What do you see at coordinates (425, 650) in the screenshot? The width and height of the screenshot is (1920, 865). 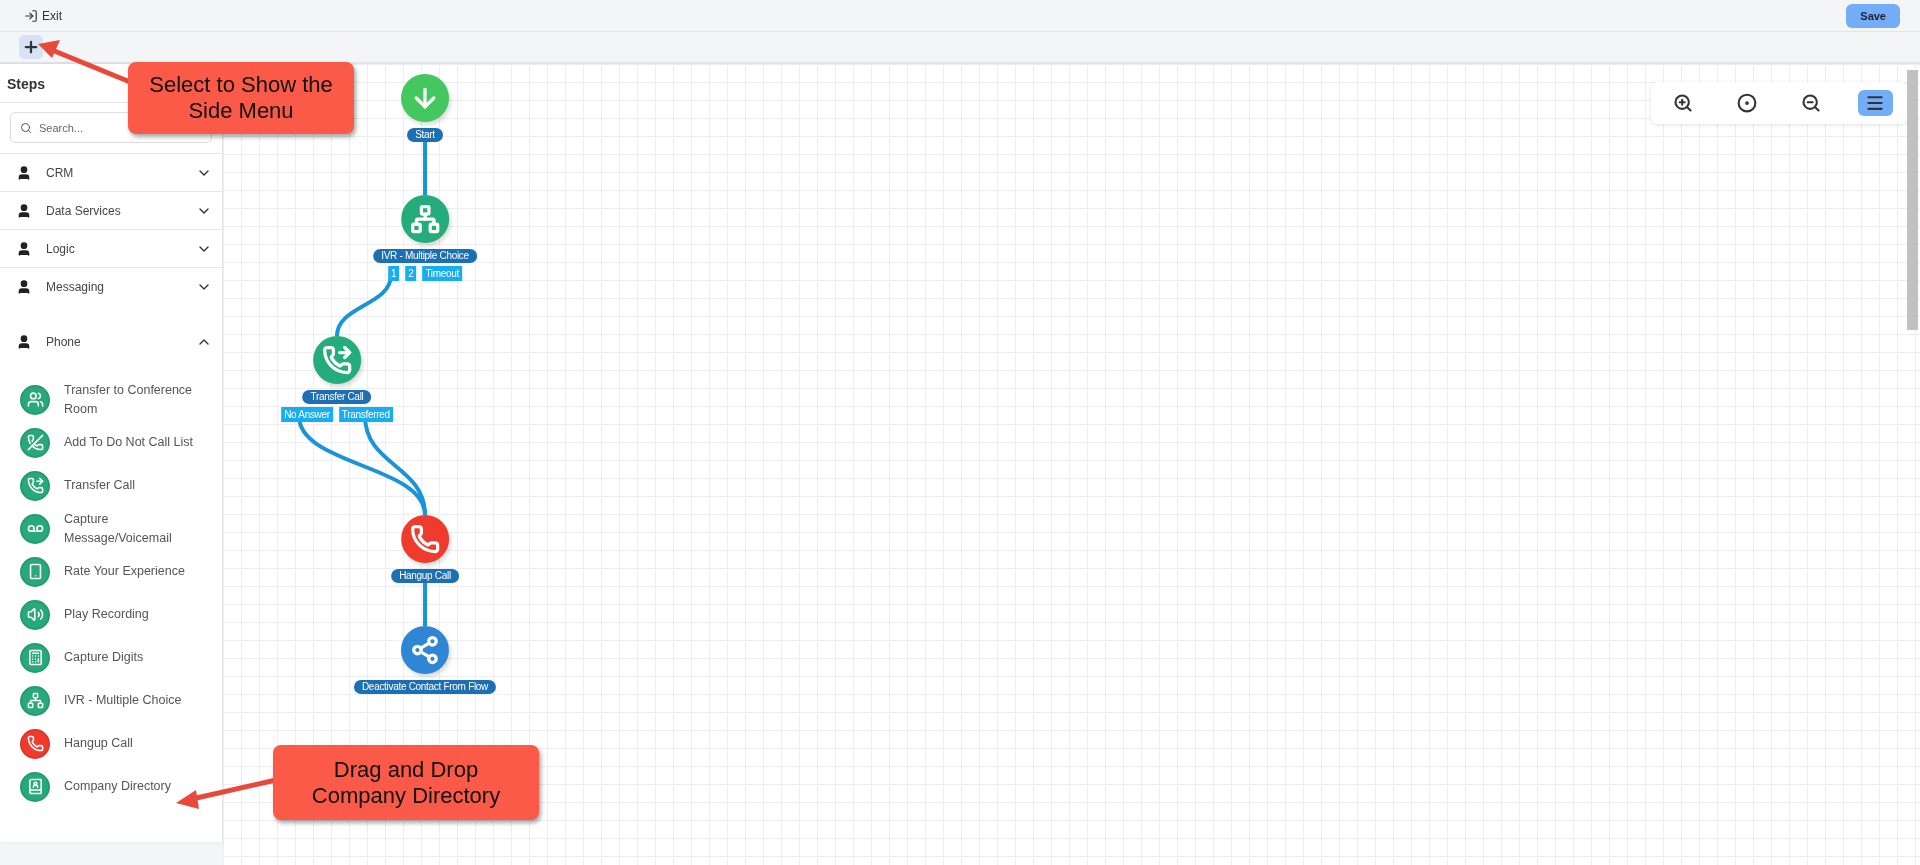 I see `share-icon` at bounding box center [425, 650].